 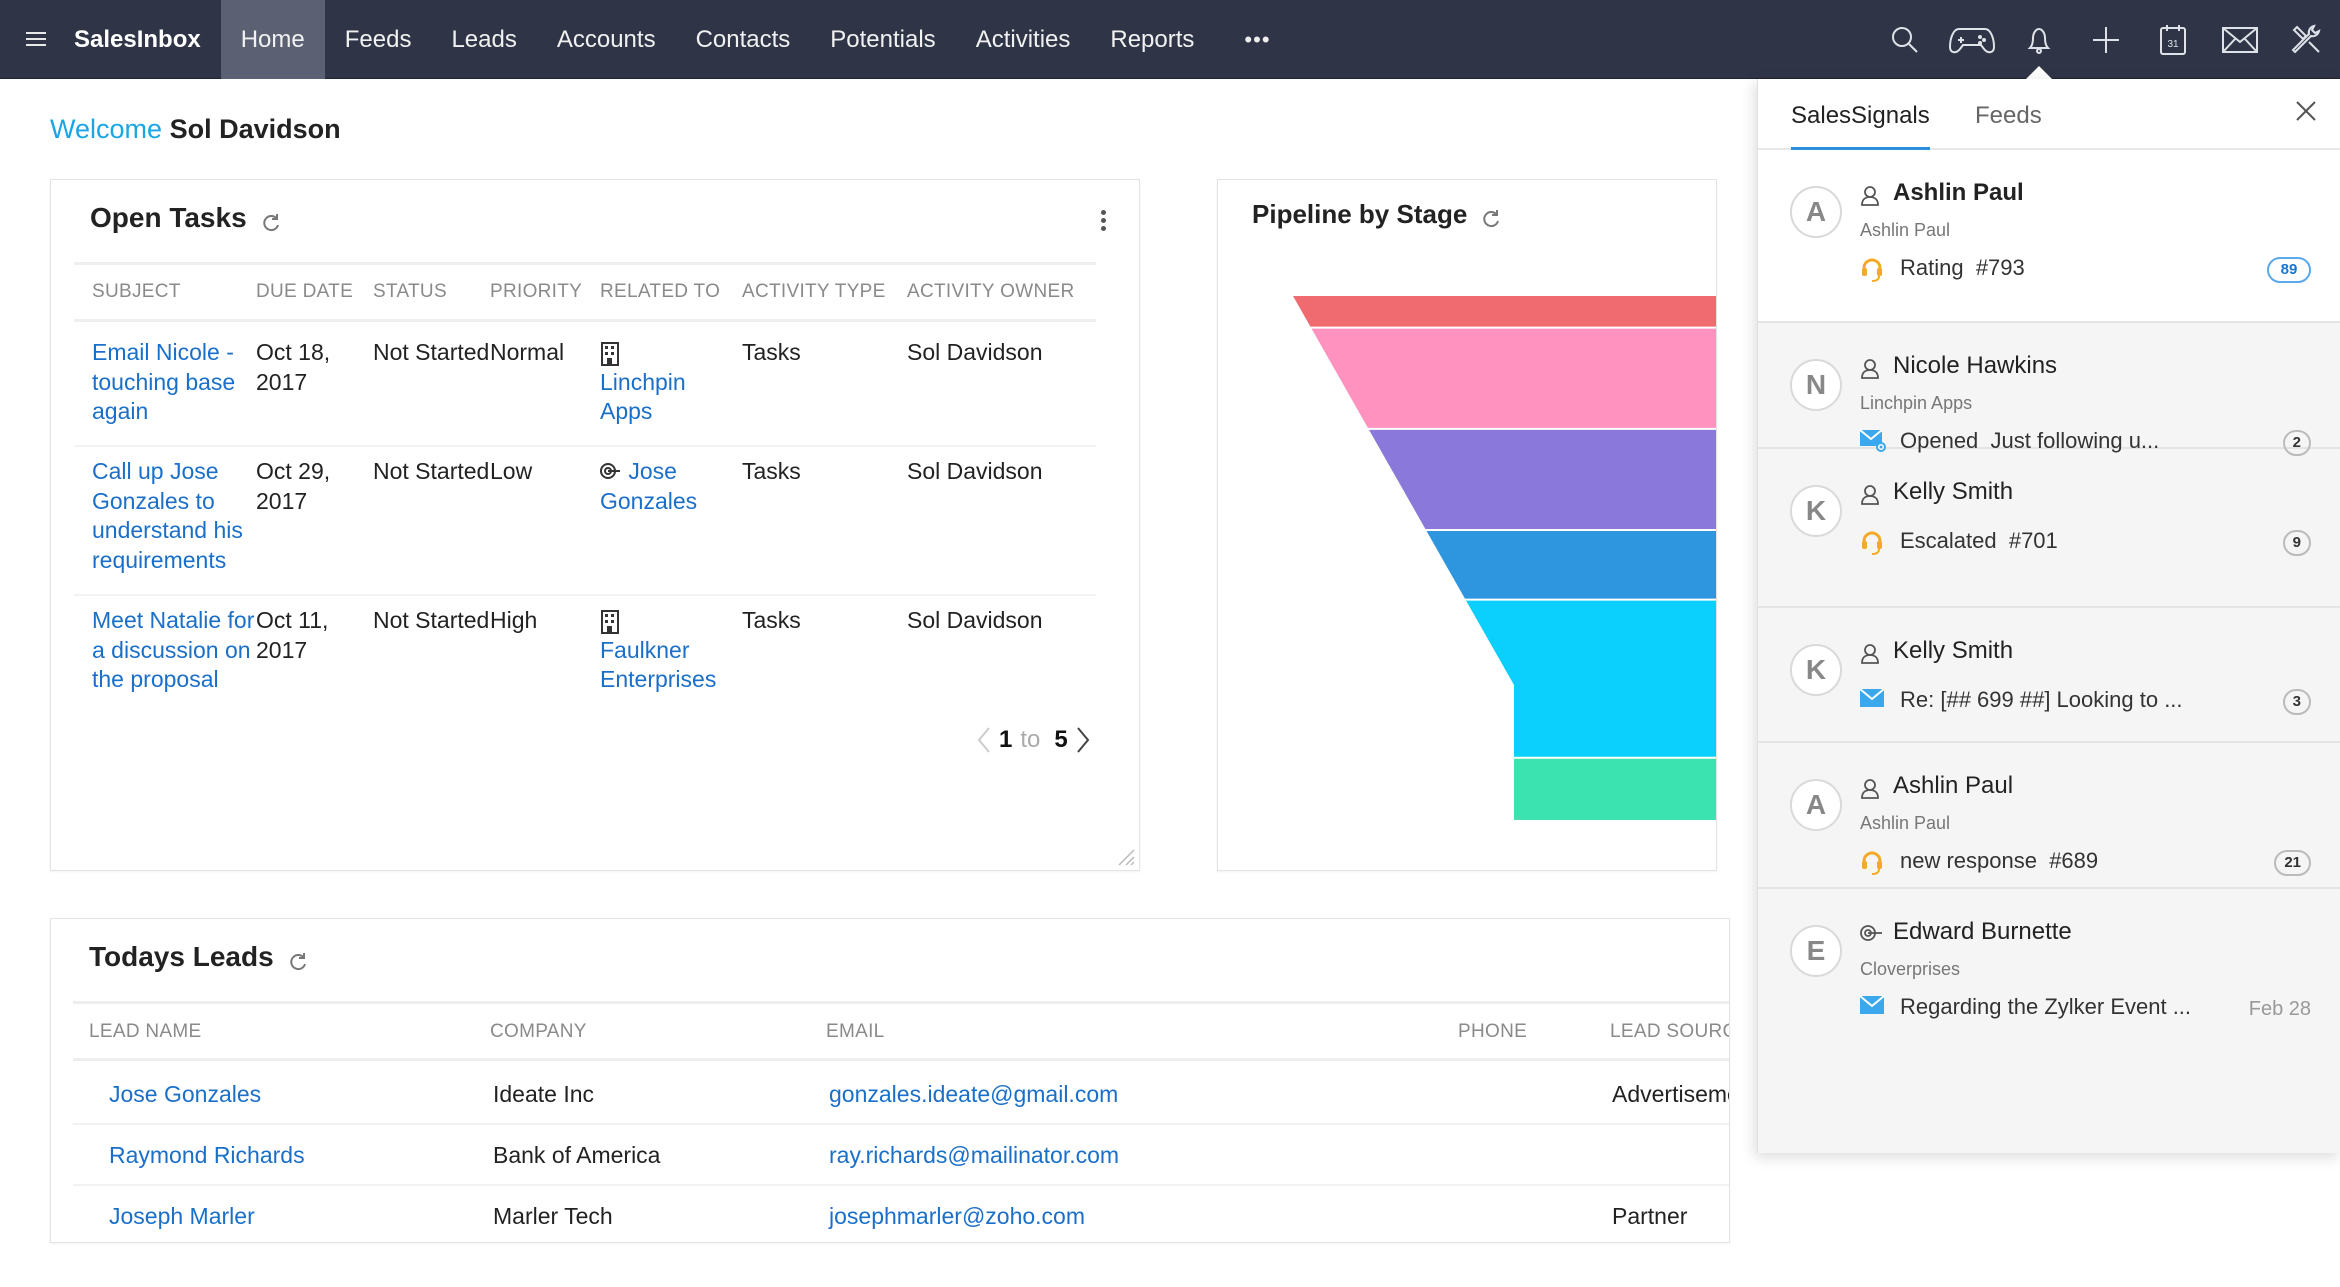 What do you see at coordinates (272, 39) in the screenshot?
I see `tab-home: Home` at bounding box center [272, 39].